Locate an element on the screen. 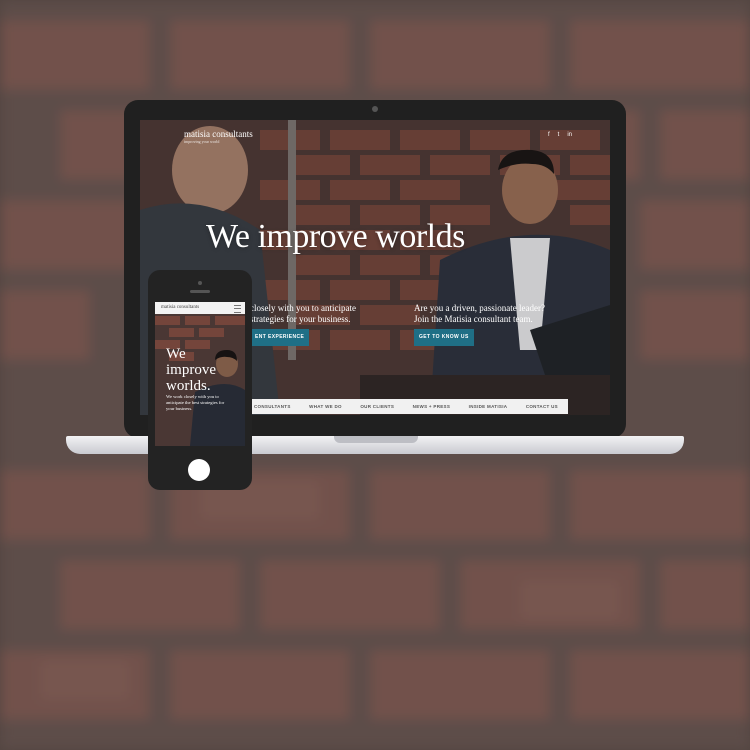  nav-inside-matisia: INSIDE MATISIA is located at coordinates (488, 406).